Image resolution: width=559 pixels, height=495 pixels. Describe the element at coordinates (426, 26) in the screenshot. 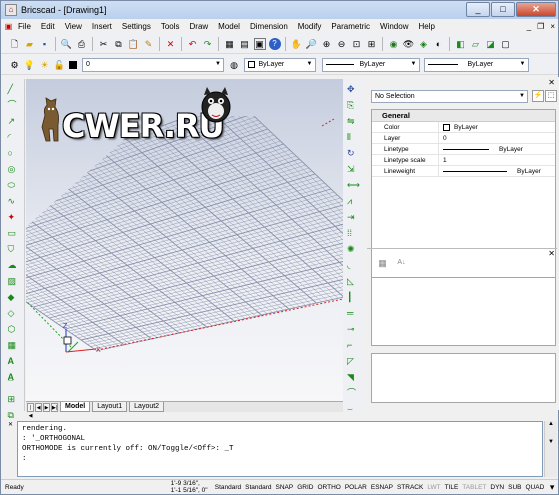

I see `menu-help: Help` at that location.